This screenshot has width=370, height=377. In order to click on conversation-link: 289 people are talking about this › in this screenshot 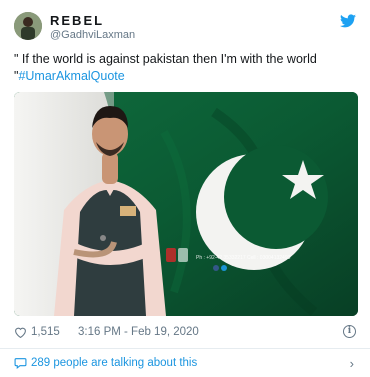, I will do `click(185, 364)`.